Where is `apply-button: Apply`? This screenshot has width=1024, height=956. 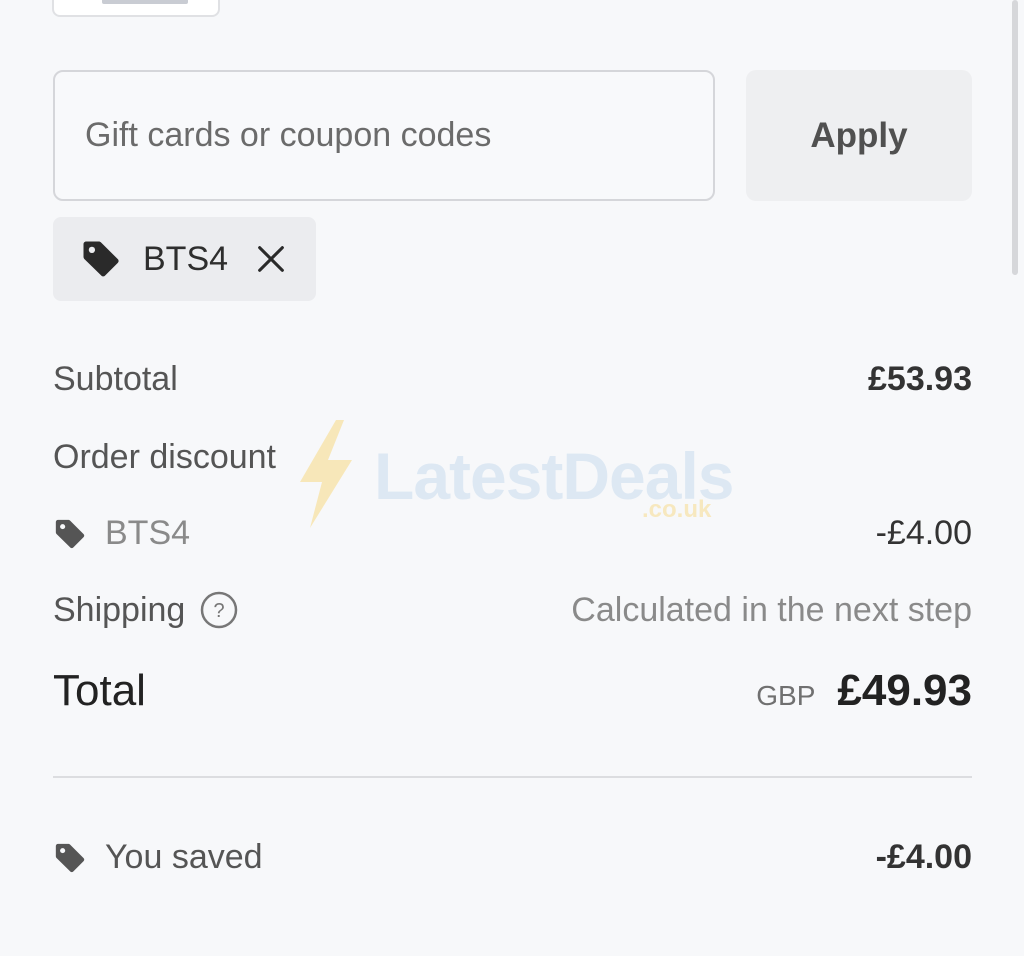 apply-button: Apply is located at coordinates (859, 135).